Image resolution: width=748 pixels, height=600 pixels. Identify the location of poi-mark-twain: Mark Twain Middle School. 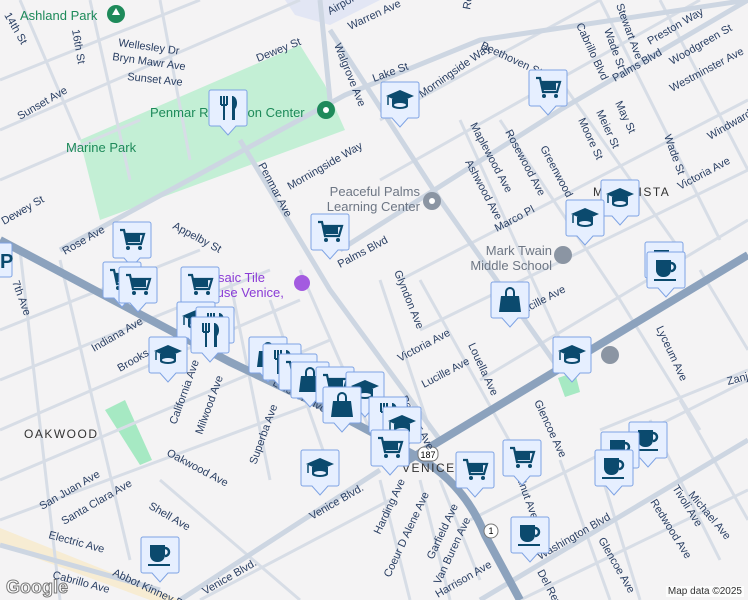
(511, 261).